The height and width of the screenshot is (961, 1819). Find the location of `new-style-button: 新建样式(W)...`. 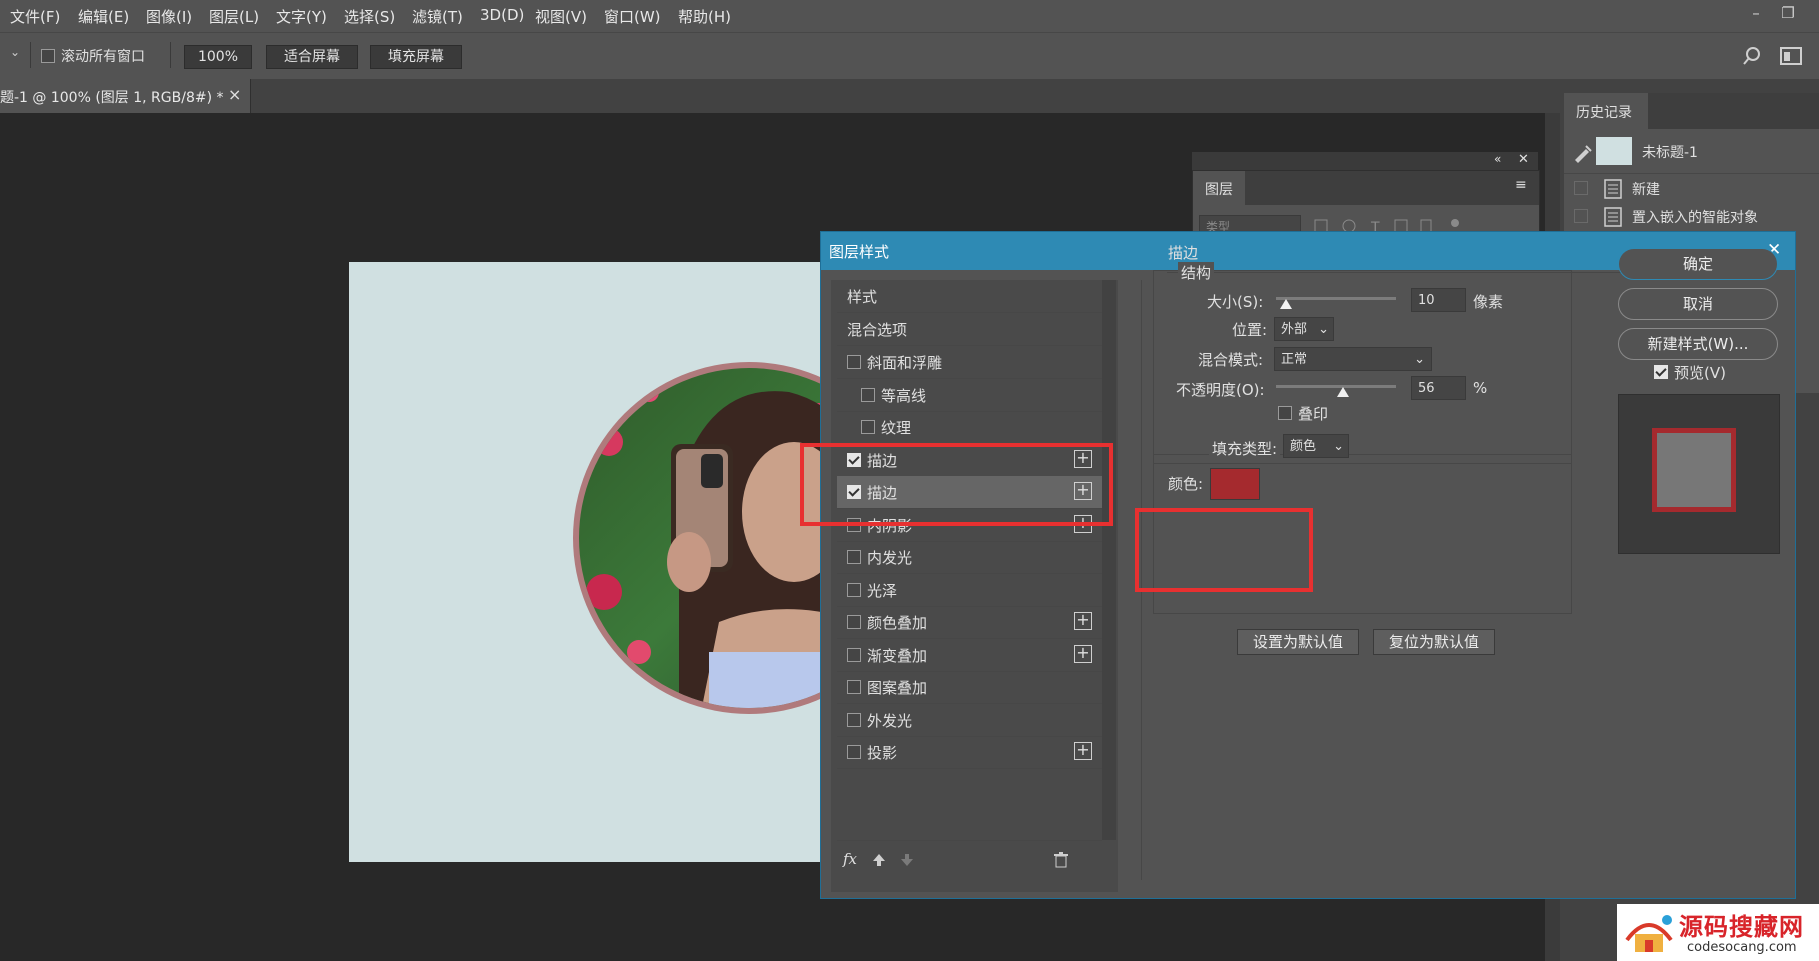

new-style-button: 新建样式(W)... is located at coordinates (1698, 344).